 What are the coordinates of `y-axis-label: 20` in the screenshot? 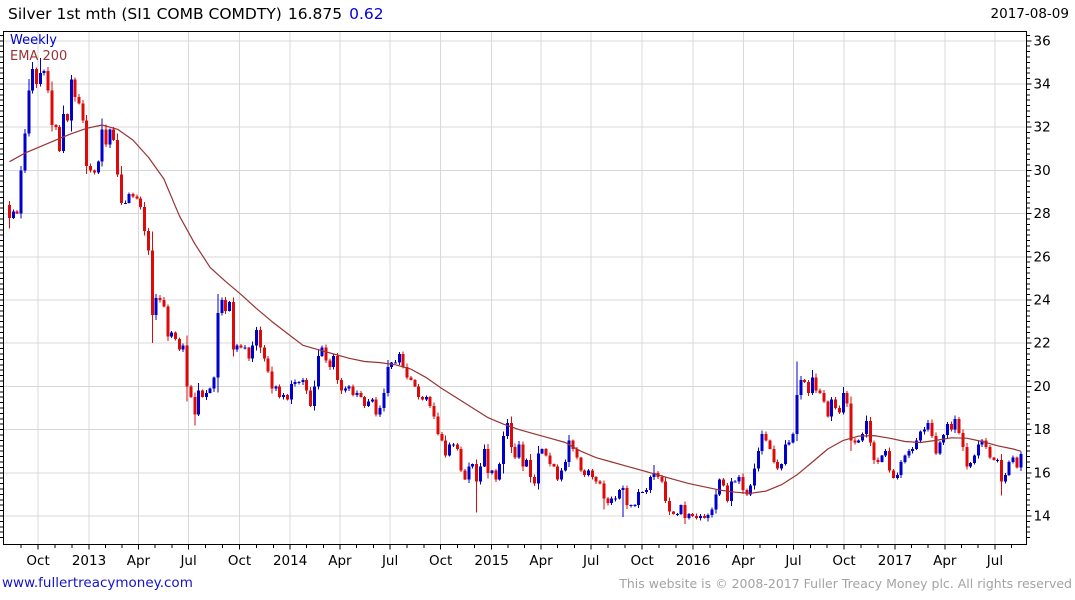 It's located at (1042, 387).